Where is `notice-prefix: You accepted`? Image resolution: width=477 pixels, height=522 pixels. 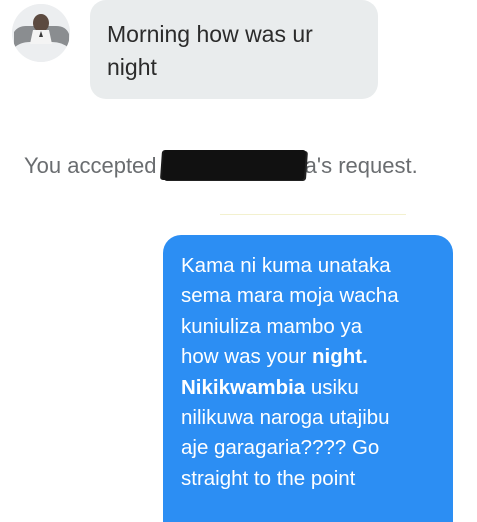
notice-prefix: You accepted is located at coordinates (90, 165).